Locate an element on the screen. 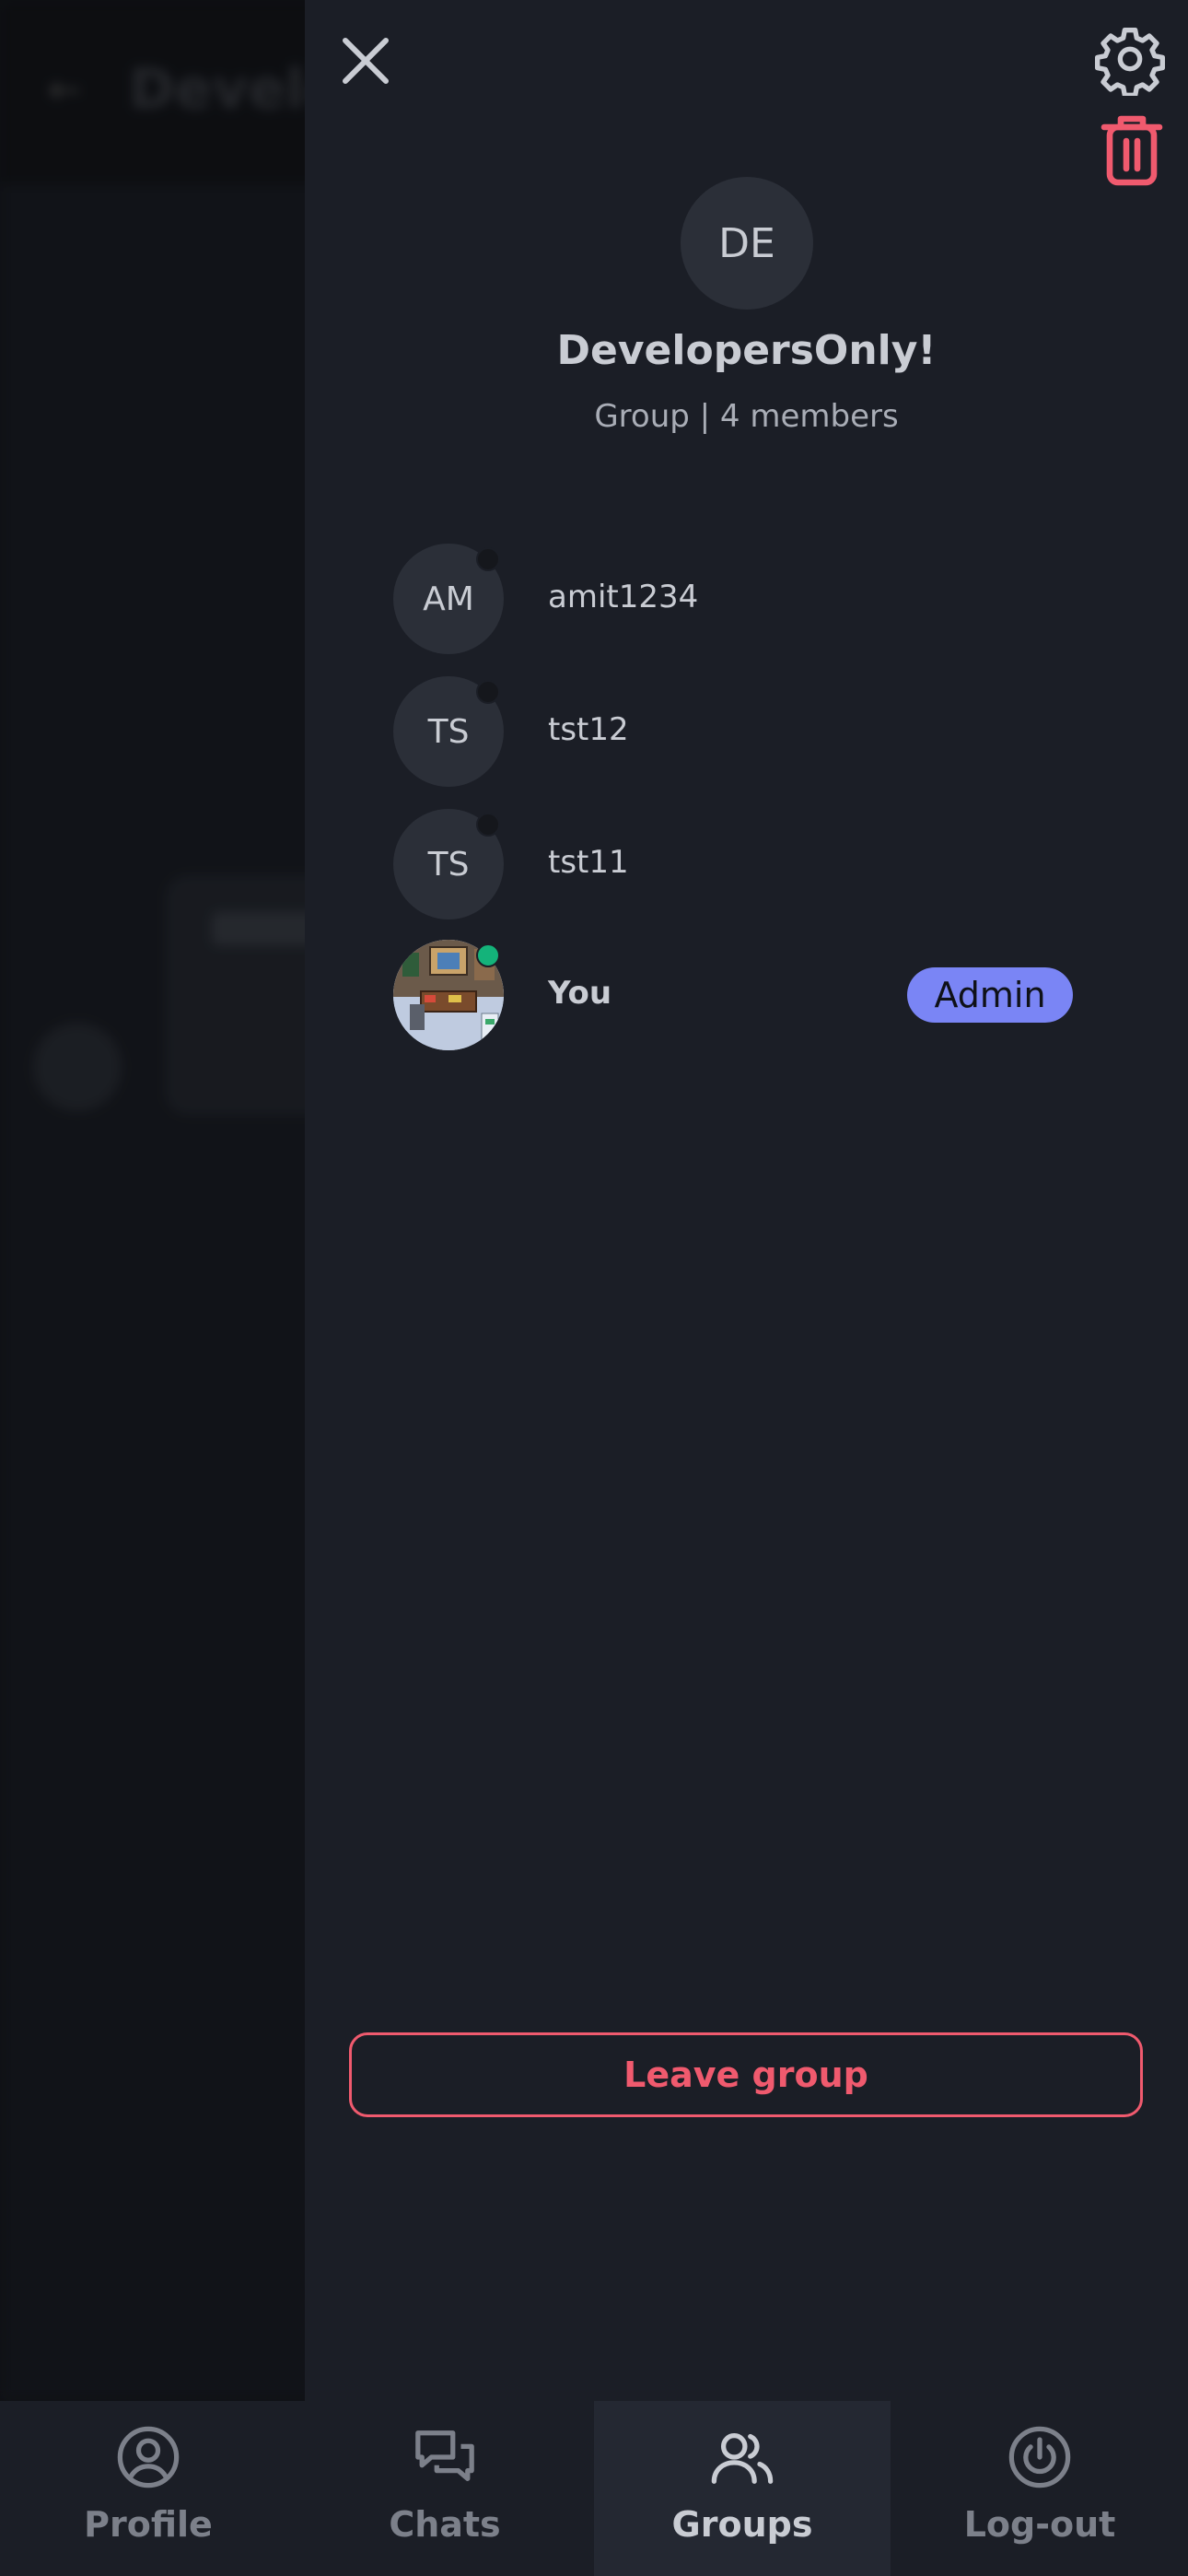  member-name: You is located at coordinates (580, 993).